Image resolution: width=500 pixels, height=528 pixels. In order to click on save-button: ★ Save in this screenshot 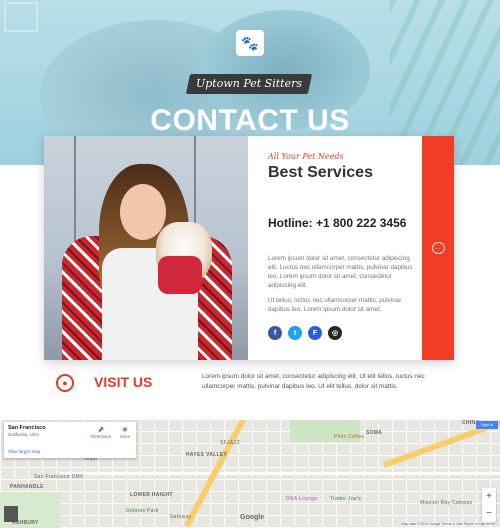, I will do `click(125, 432)`.